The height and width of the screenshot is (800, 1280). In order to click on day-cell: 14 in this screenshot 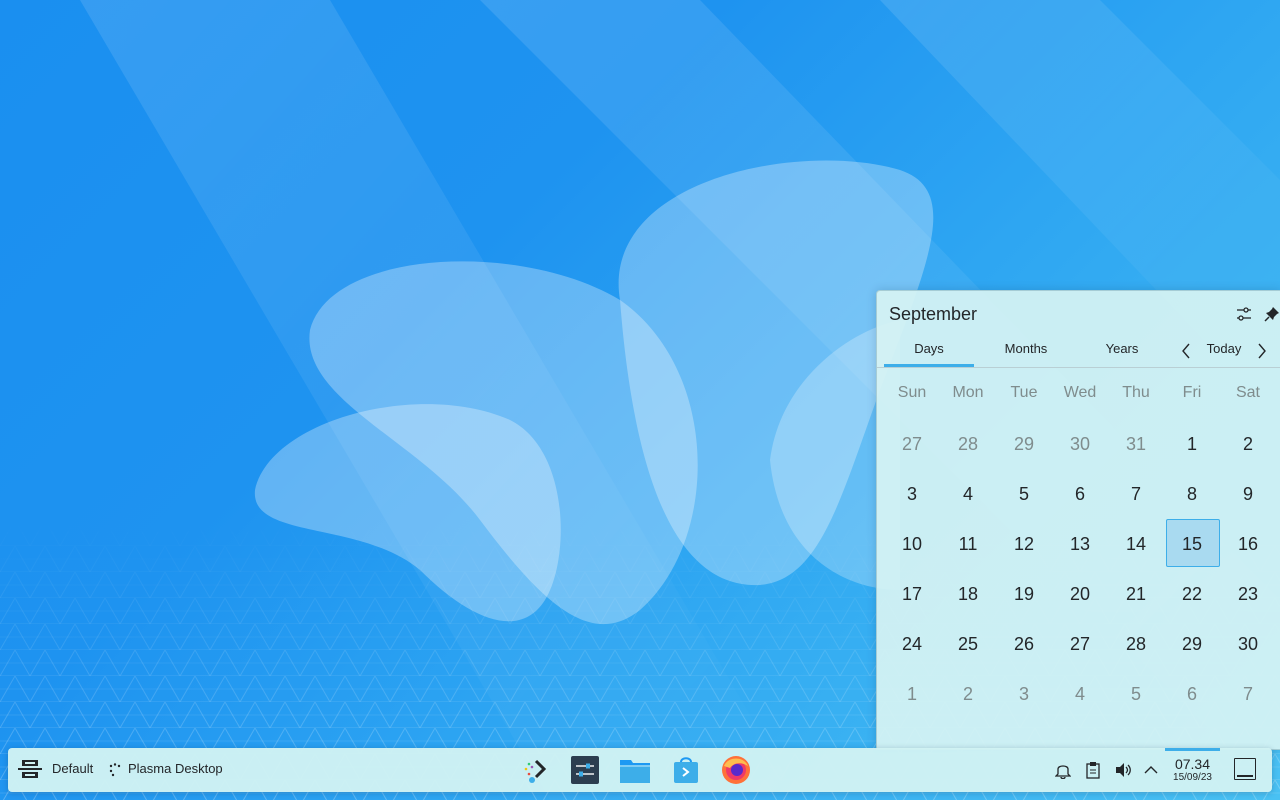, I will do `click(1136, 544)`.